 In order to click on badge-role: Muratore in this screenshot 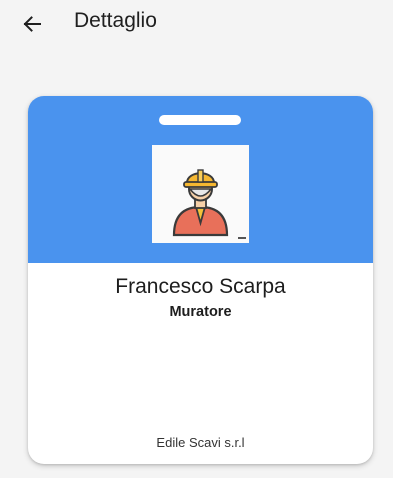, I will do `click(200, 312)`.